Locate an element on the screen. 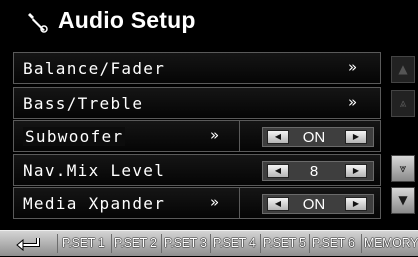 This screenshot has height=257, width=418. wrench-icon is located at coordinates (38, 23).